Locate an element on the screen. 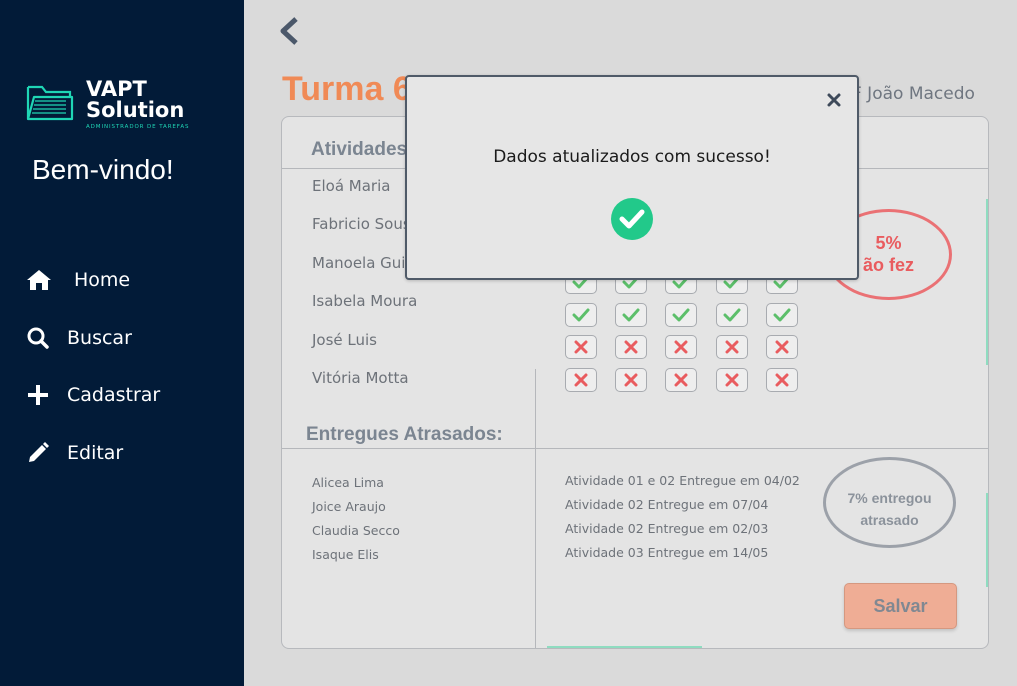 This screenshot has width=1017, height=686. page-title: Turma 6 is located at coordinates (347, 89).